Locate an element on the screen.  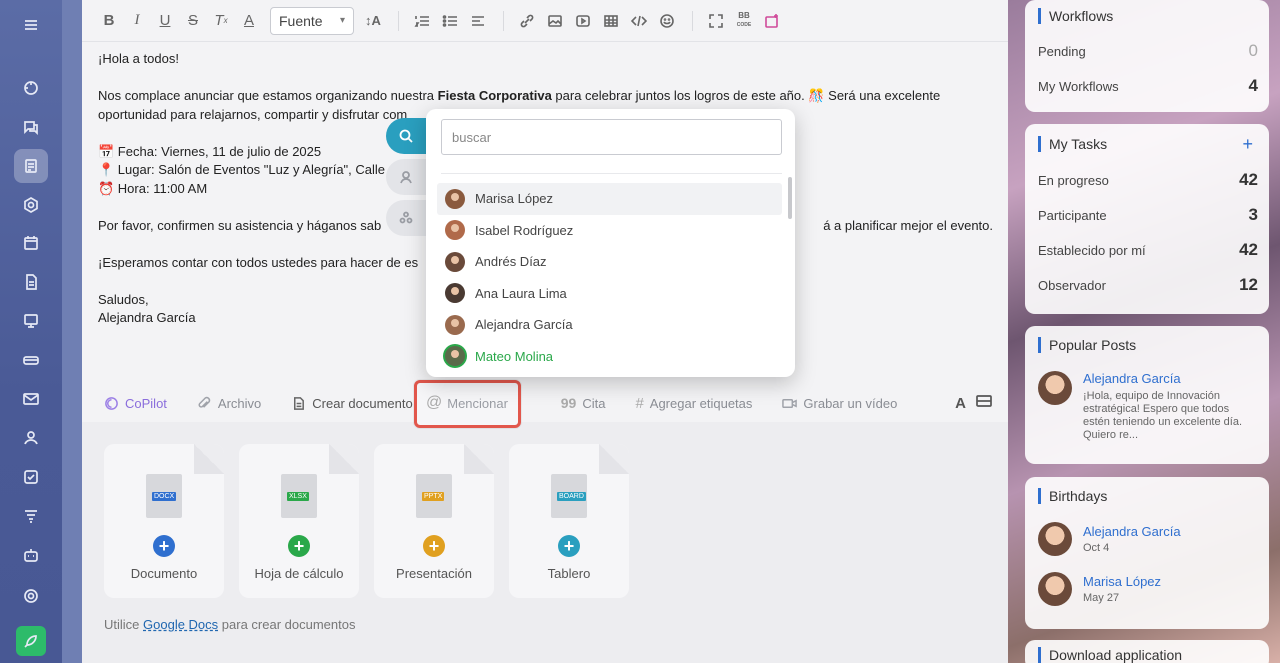
users-tab-icon is located at coordinates (406, 177).